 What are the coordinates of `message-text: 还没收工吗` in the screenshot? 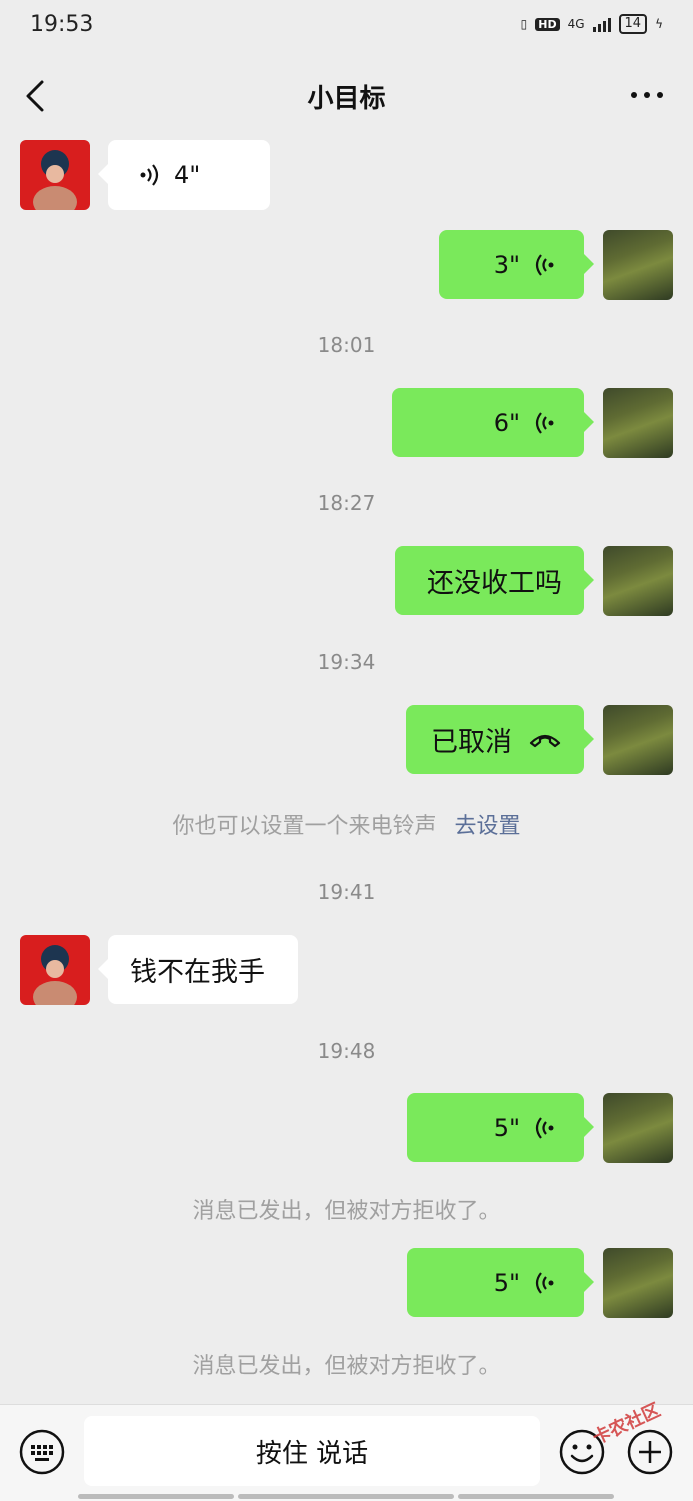 It's located at (494, 583).